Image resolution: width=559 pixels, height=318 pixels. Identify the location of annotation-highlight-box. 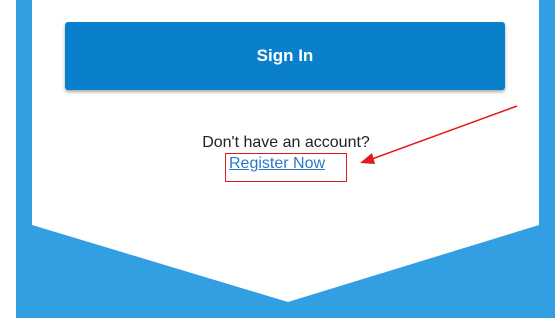
(286, 167).